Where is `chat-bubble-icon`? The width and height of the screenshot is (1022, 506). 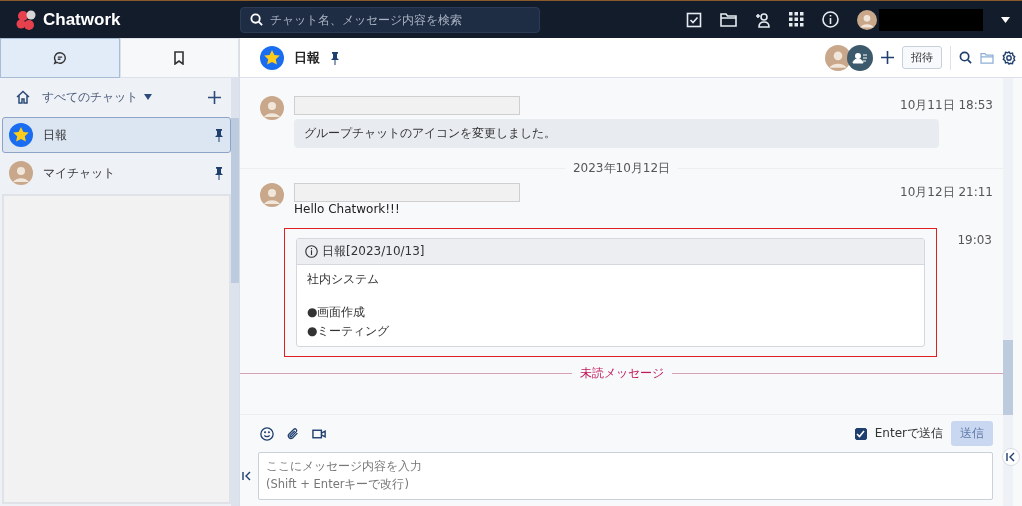
chat-bubble-icon is located at coordinates (59, 58).